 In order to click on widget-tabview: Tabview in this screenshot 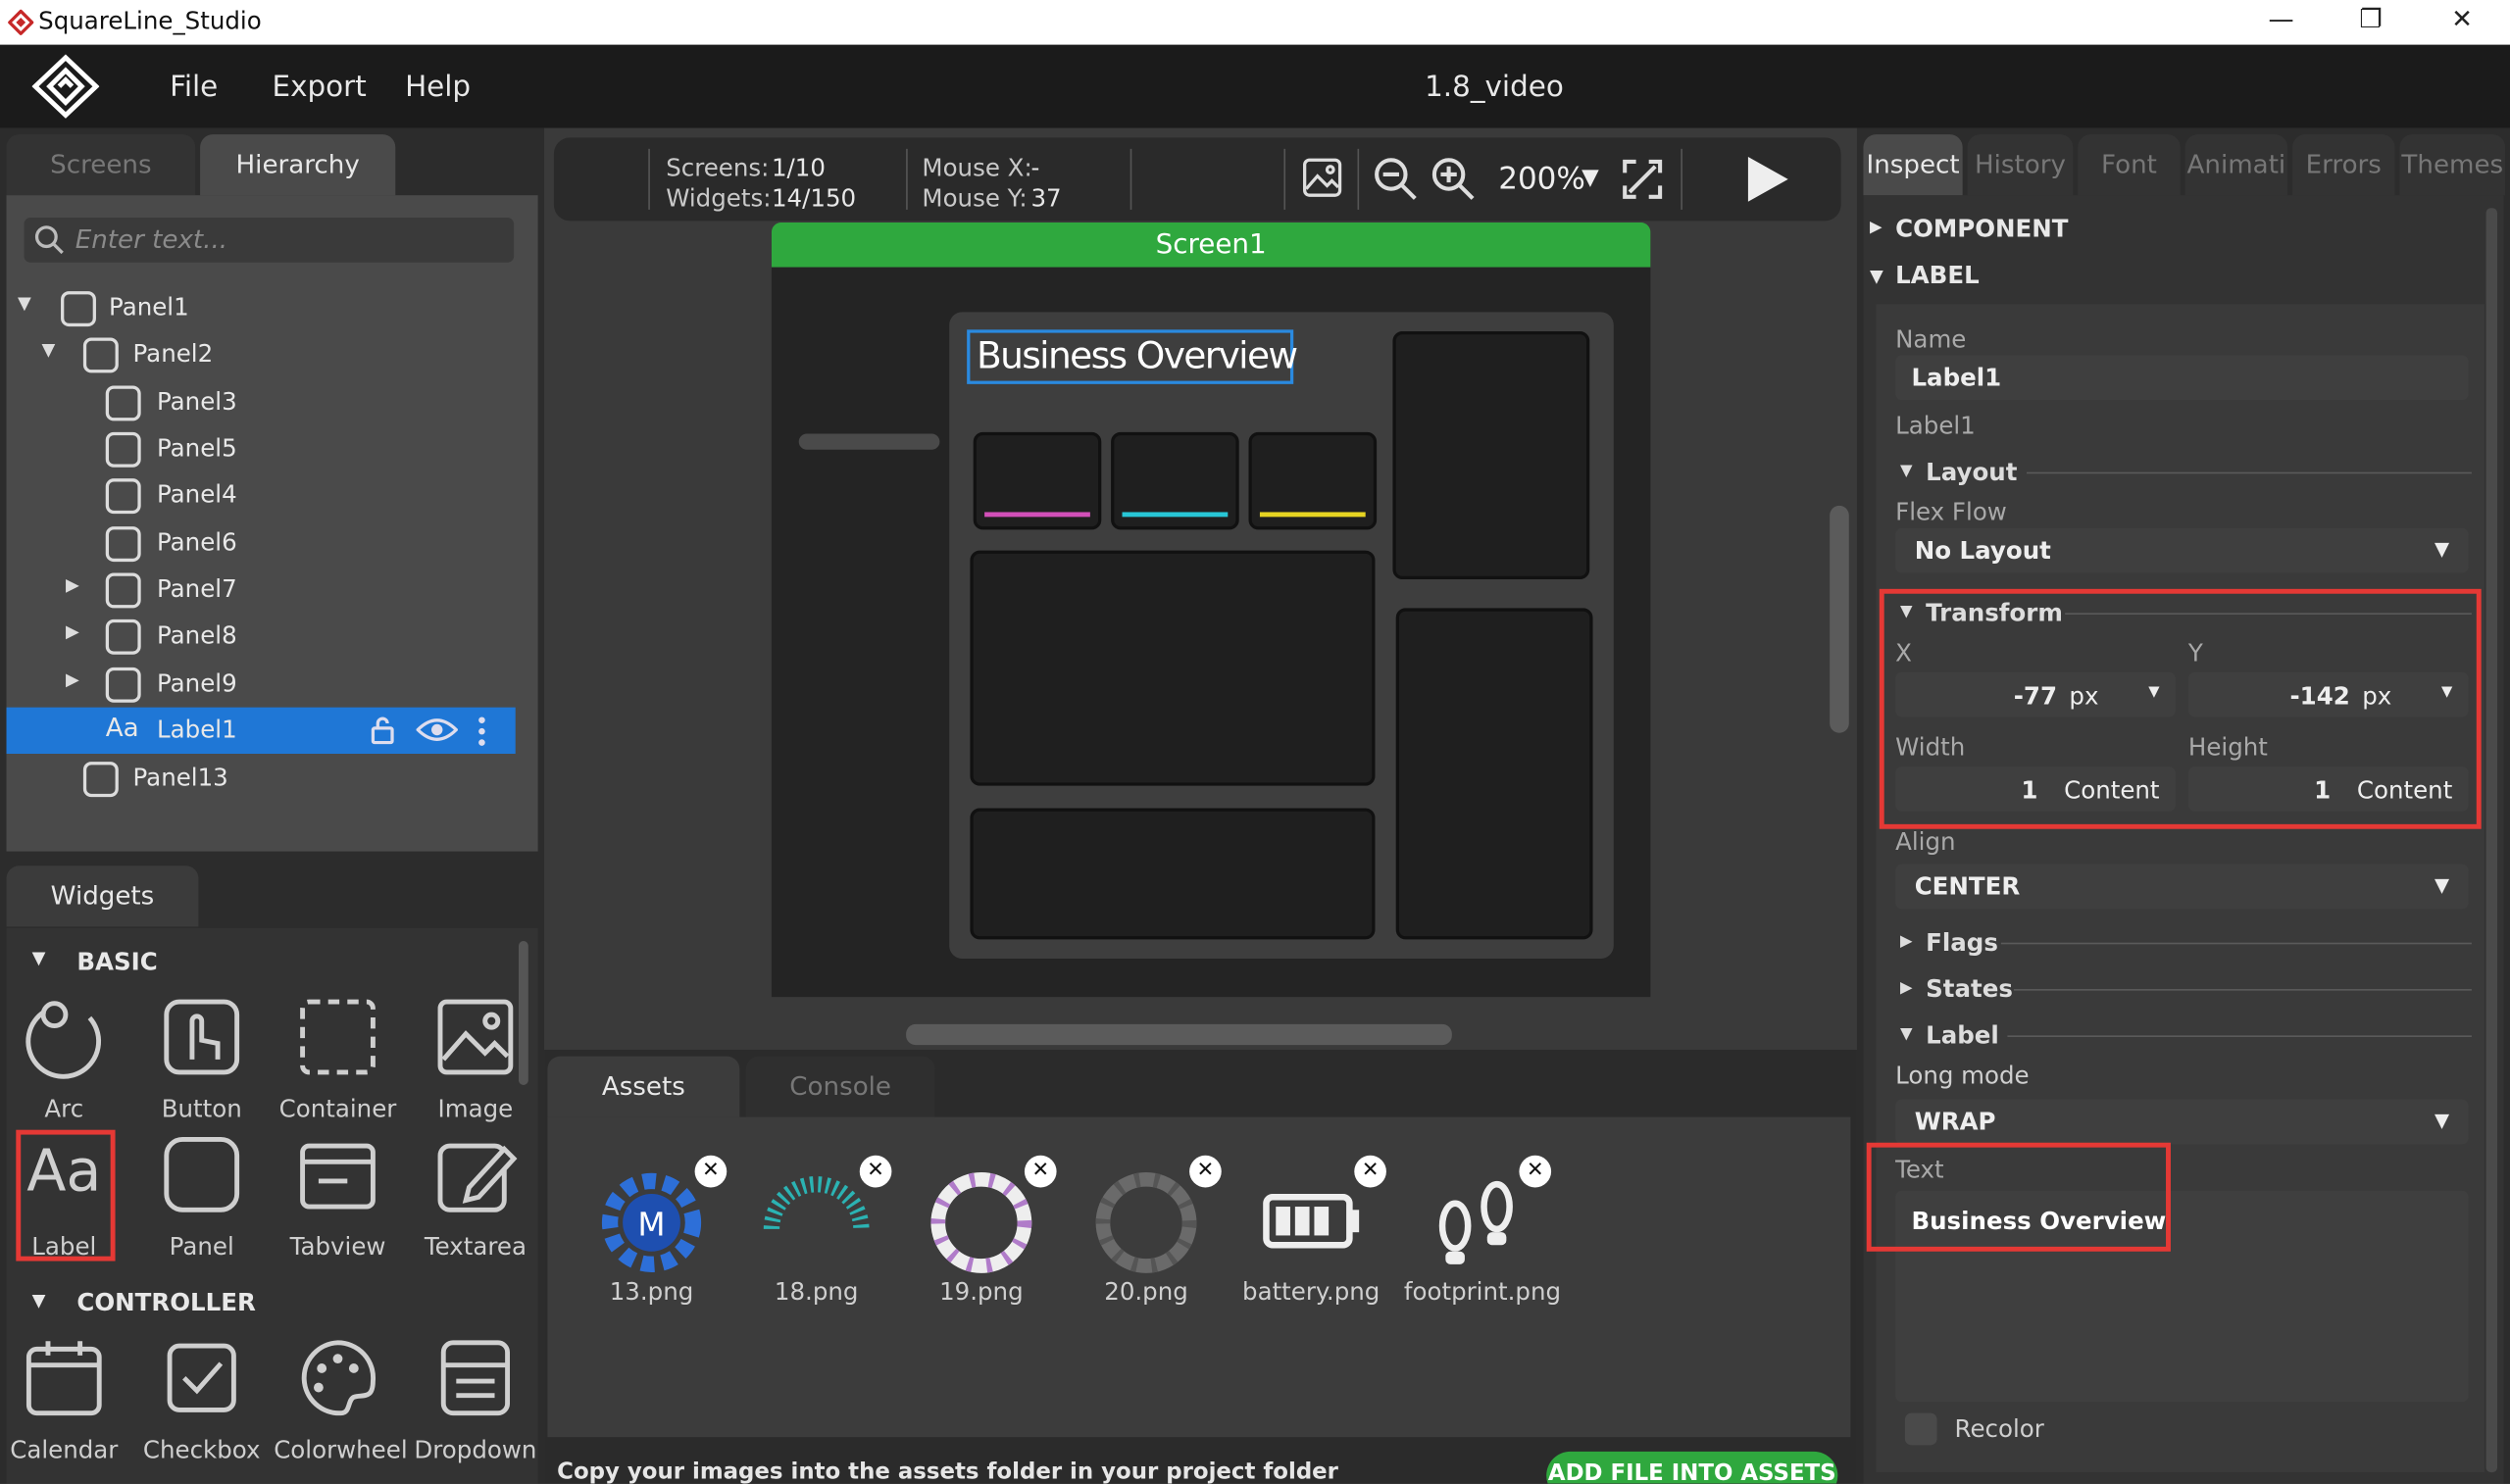, I will do `click(338, 1201)`.